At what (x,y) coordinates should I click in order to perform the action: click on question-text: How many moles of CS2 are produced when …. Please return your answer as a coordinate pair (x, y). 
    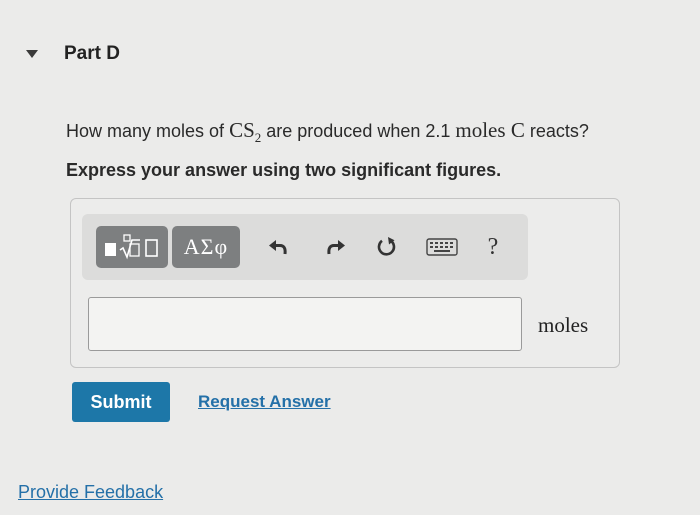
    Looking at the image, I should click on (327, 132).